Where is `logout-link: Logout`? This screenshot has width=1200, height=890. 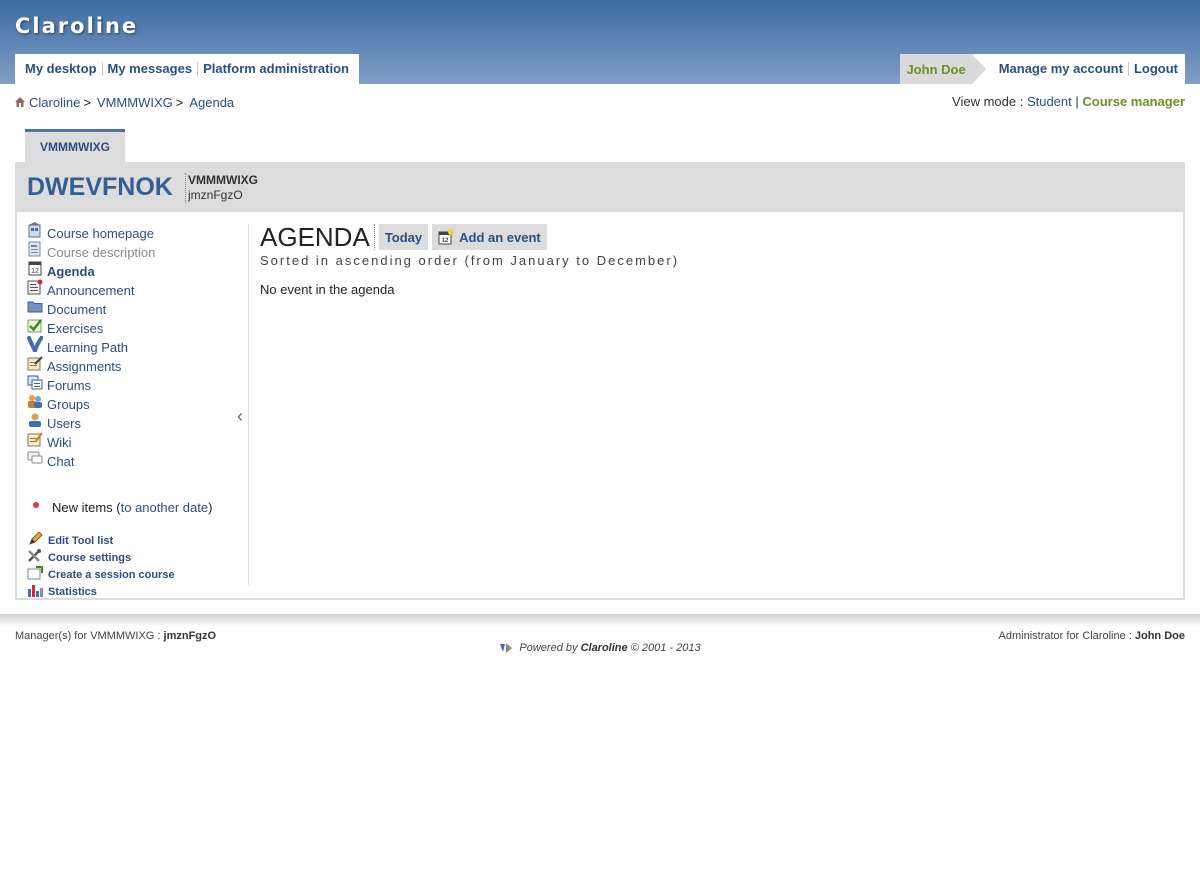 logout-link: Logout is located at coordinates (1156, 69).